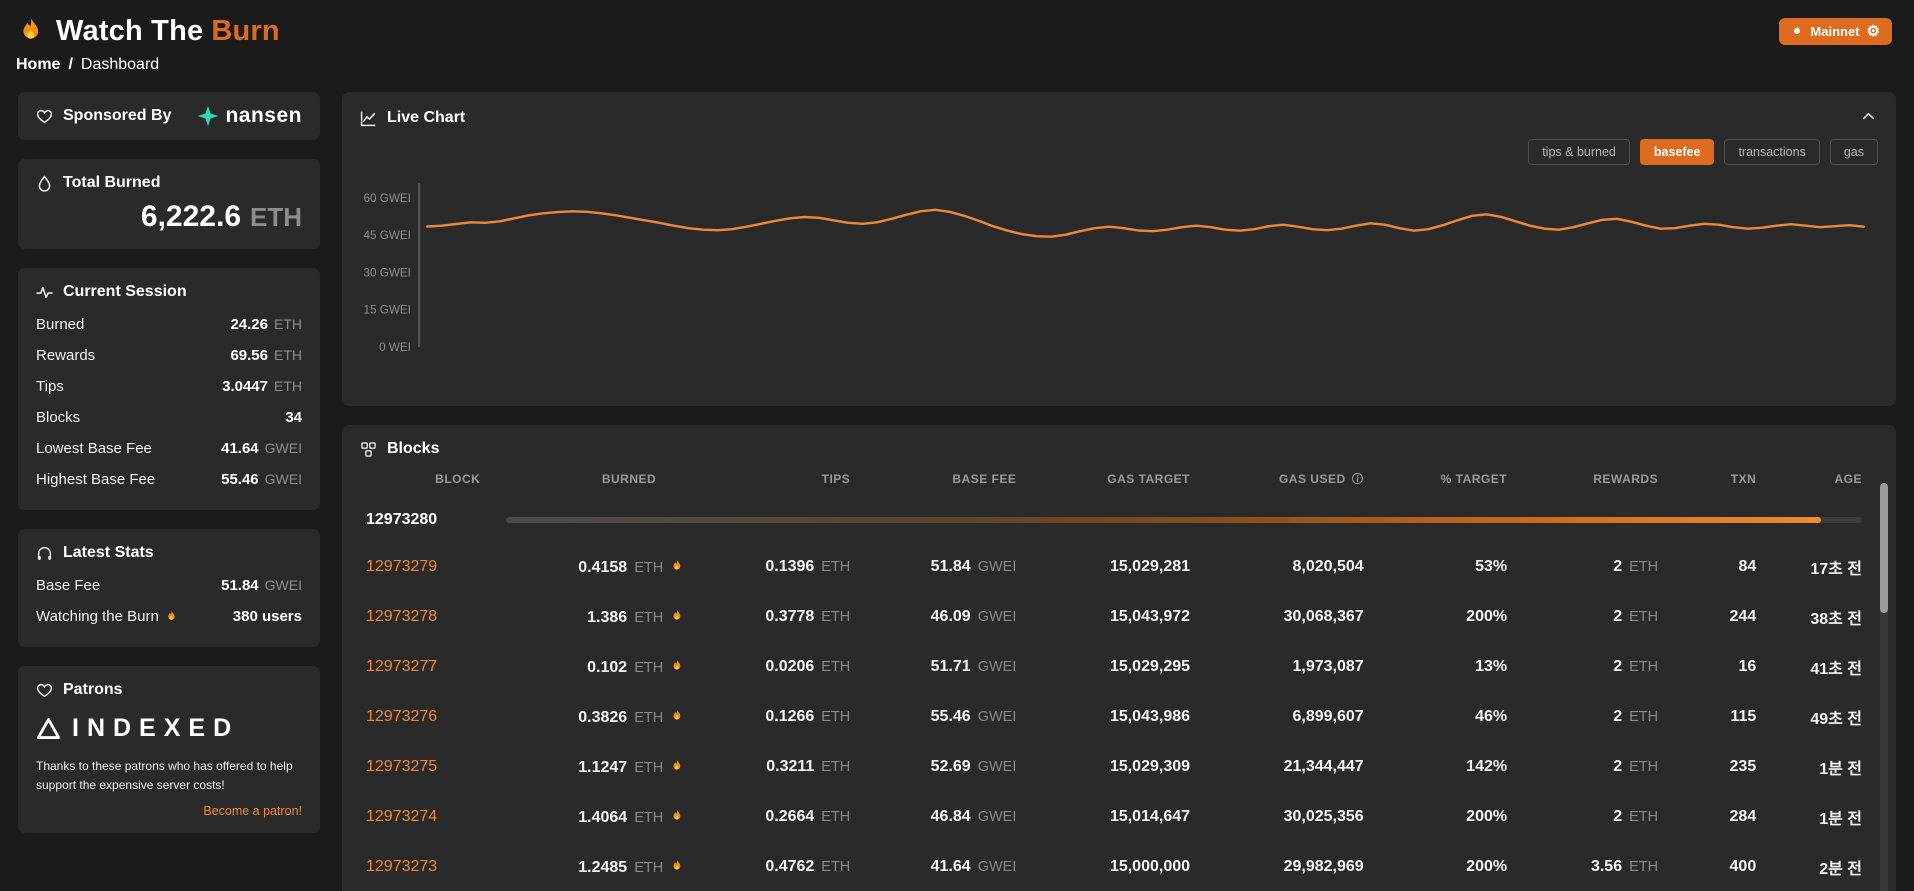 Image resolution: width=1914 pixels, height=891 pixels. What do you see at coordinates (58, 417) in the screenshot?
I see `stat-label: Blocks` at bounding box center [58, 417].